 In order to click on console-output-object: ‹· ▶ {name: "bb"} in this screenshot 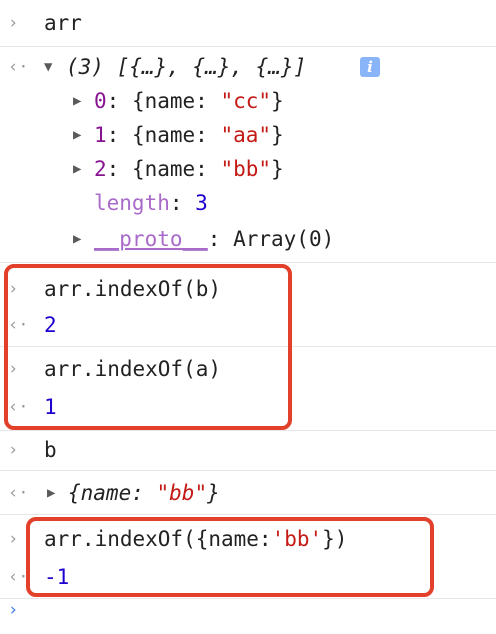, I will do `click(248, 493)`.